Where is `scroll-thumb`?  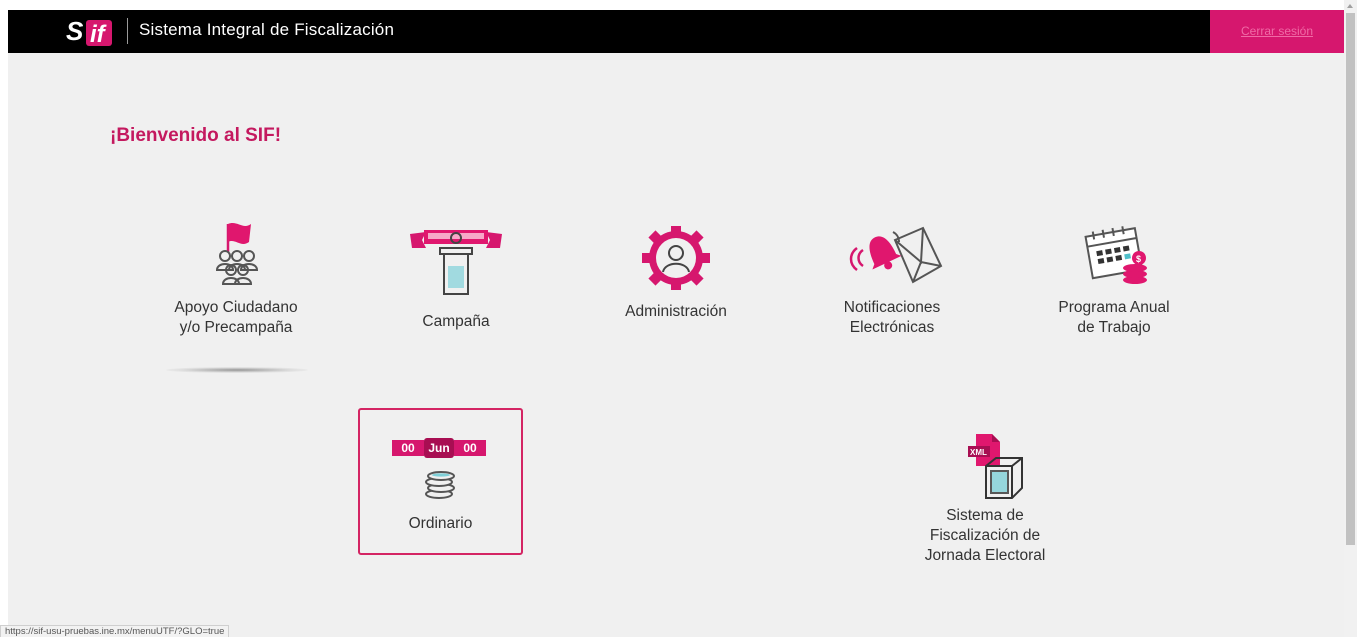 scroll-thumb is located at coordinates (1350, 279).